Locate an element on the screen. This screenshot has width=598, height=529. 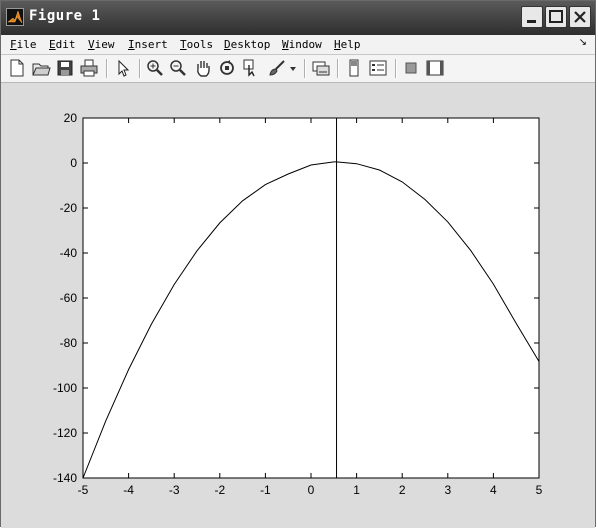
insert-colorbar-icon is located at coordinates (354, 68).